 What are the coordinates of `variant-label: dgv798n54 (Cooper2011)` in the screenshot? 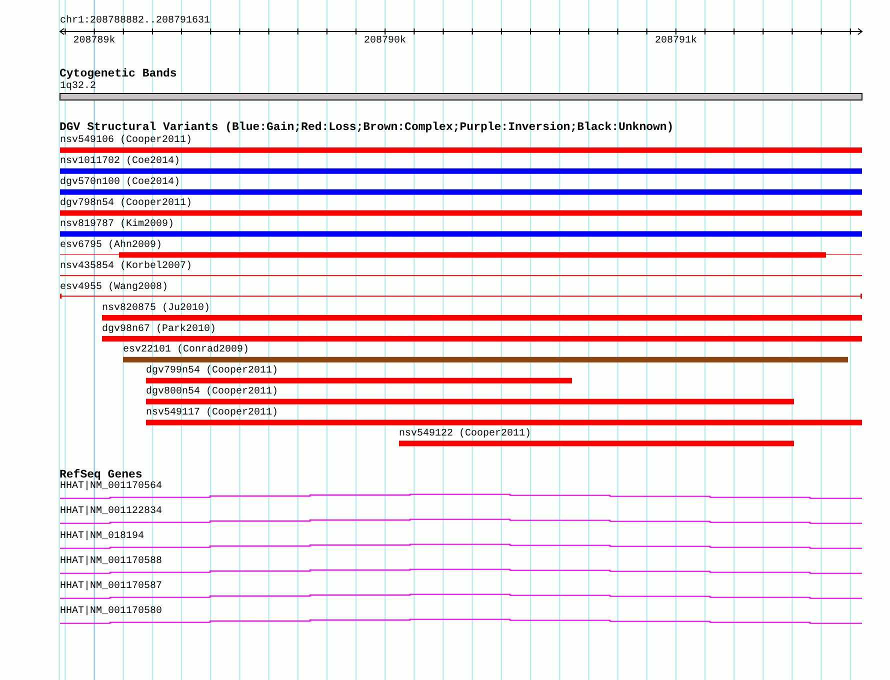 It's located at (126, 204).